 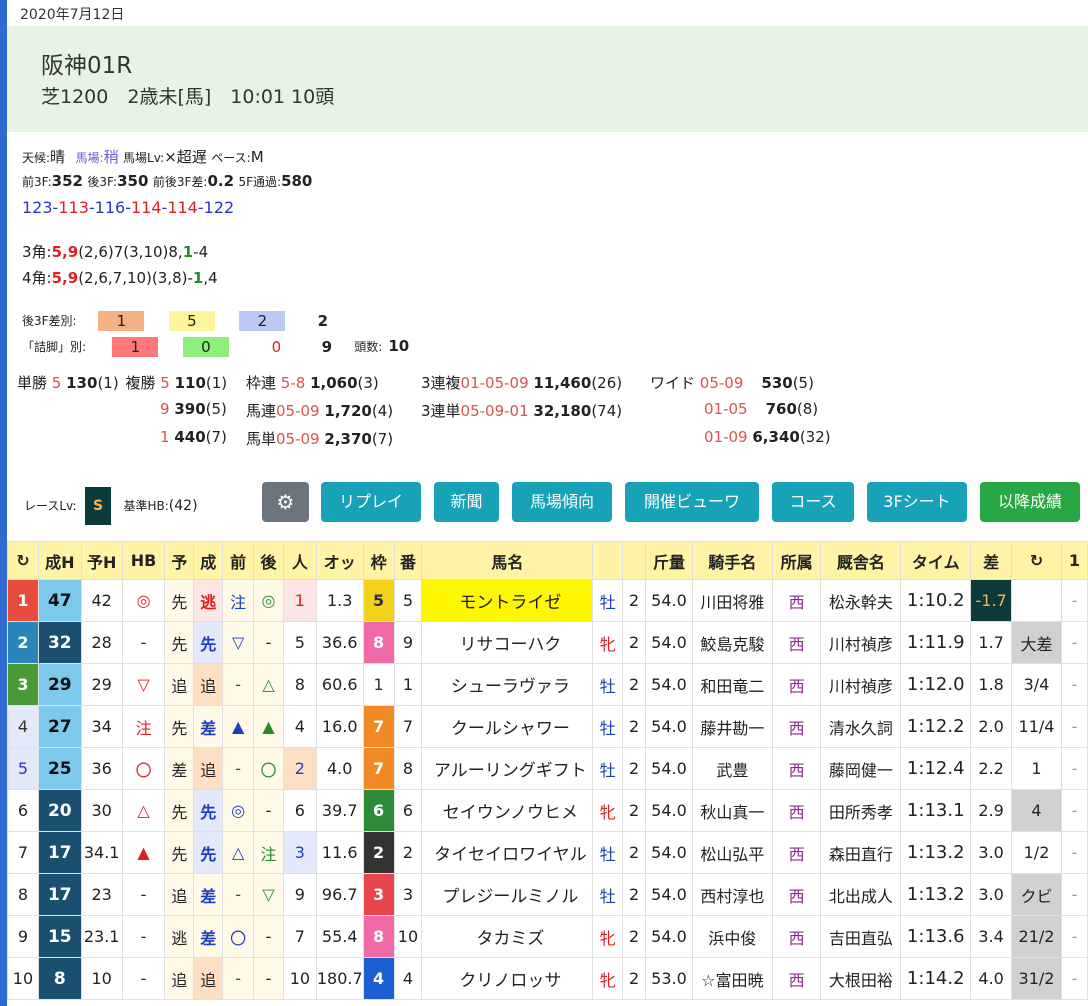 I want to click on meet-viewer-button: 開催ビューワ, so click(x=692, y=502).